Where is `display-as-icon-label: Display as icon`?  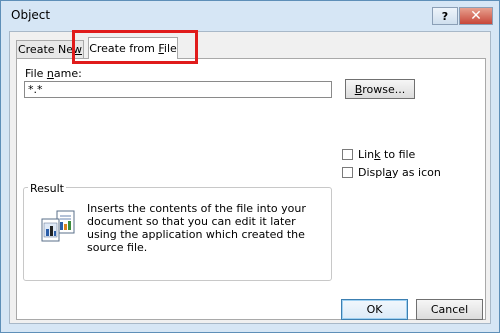
display-as-icon-label: Display as icon is located at coordinates (399, 172).